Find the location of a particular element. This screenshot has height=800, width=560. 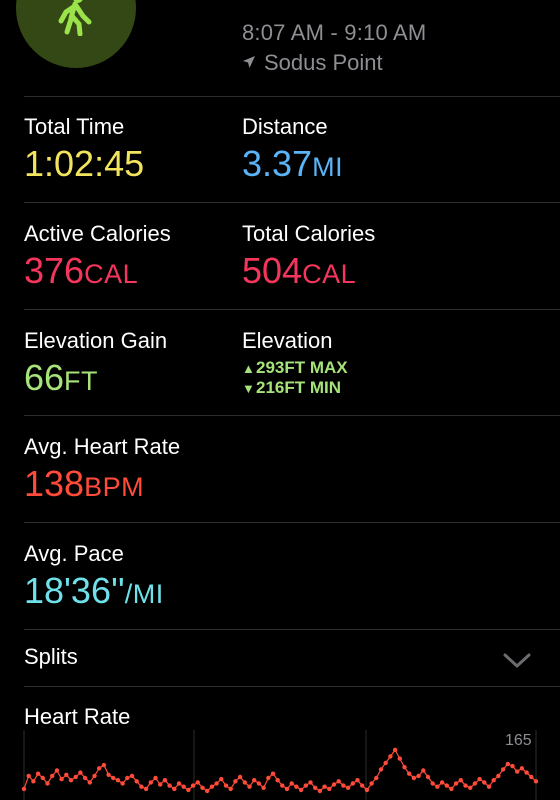

heart-rate-chart: 165 is located at coordinates (280, 765).